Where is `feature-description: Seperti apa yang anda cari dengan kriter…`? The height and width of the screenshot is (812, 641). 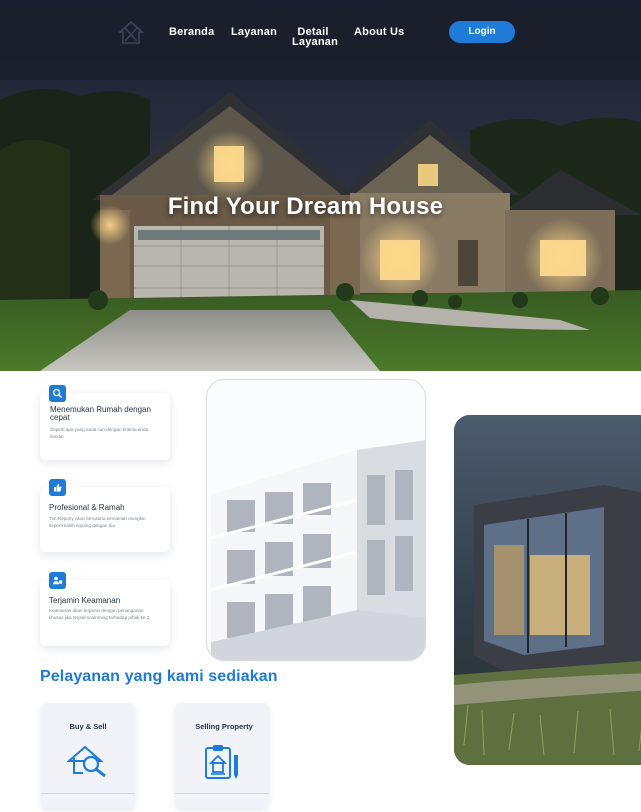
feature-description: Seperti apa yang anda cari dengan kriter… is located at coordinates (99, 433).